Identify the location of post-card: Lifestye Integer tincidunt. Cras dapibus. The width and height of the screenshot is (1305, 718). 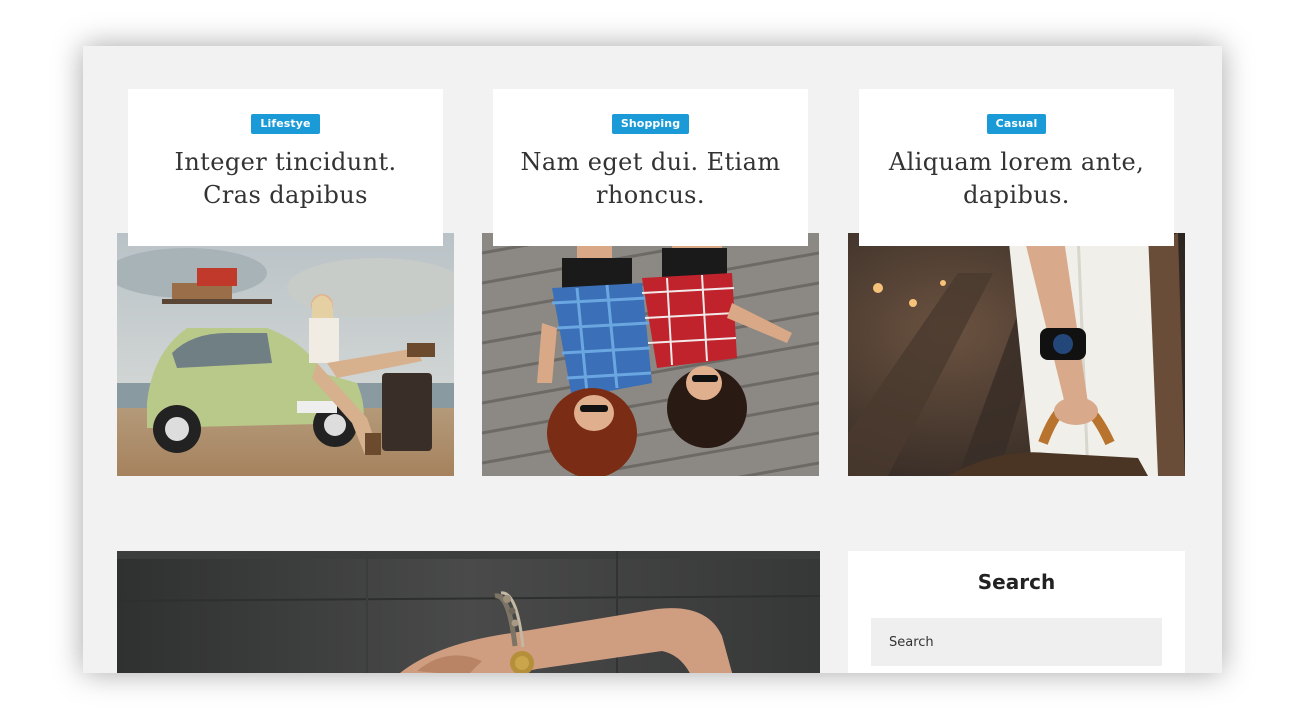
(285, 167).